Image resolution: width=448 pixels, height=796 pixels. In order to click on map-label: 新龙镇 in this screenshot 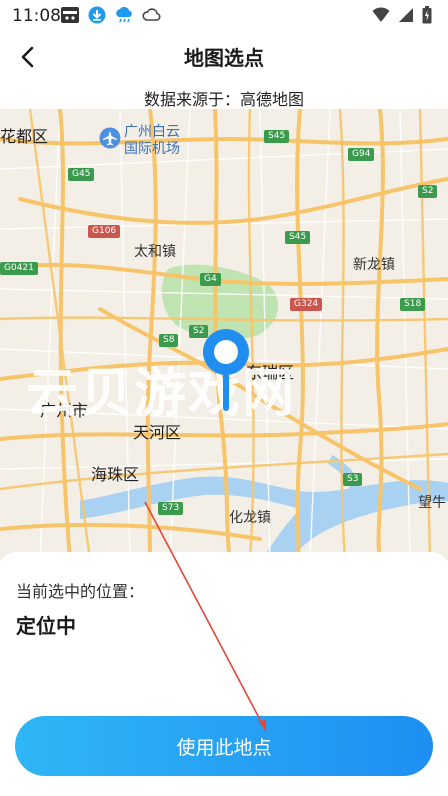, I will do `click(374, 265)`.